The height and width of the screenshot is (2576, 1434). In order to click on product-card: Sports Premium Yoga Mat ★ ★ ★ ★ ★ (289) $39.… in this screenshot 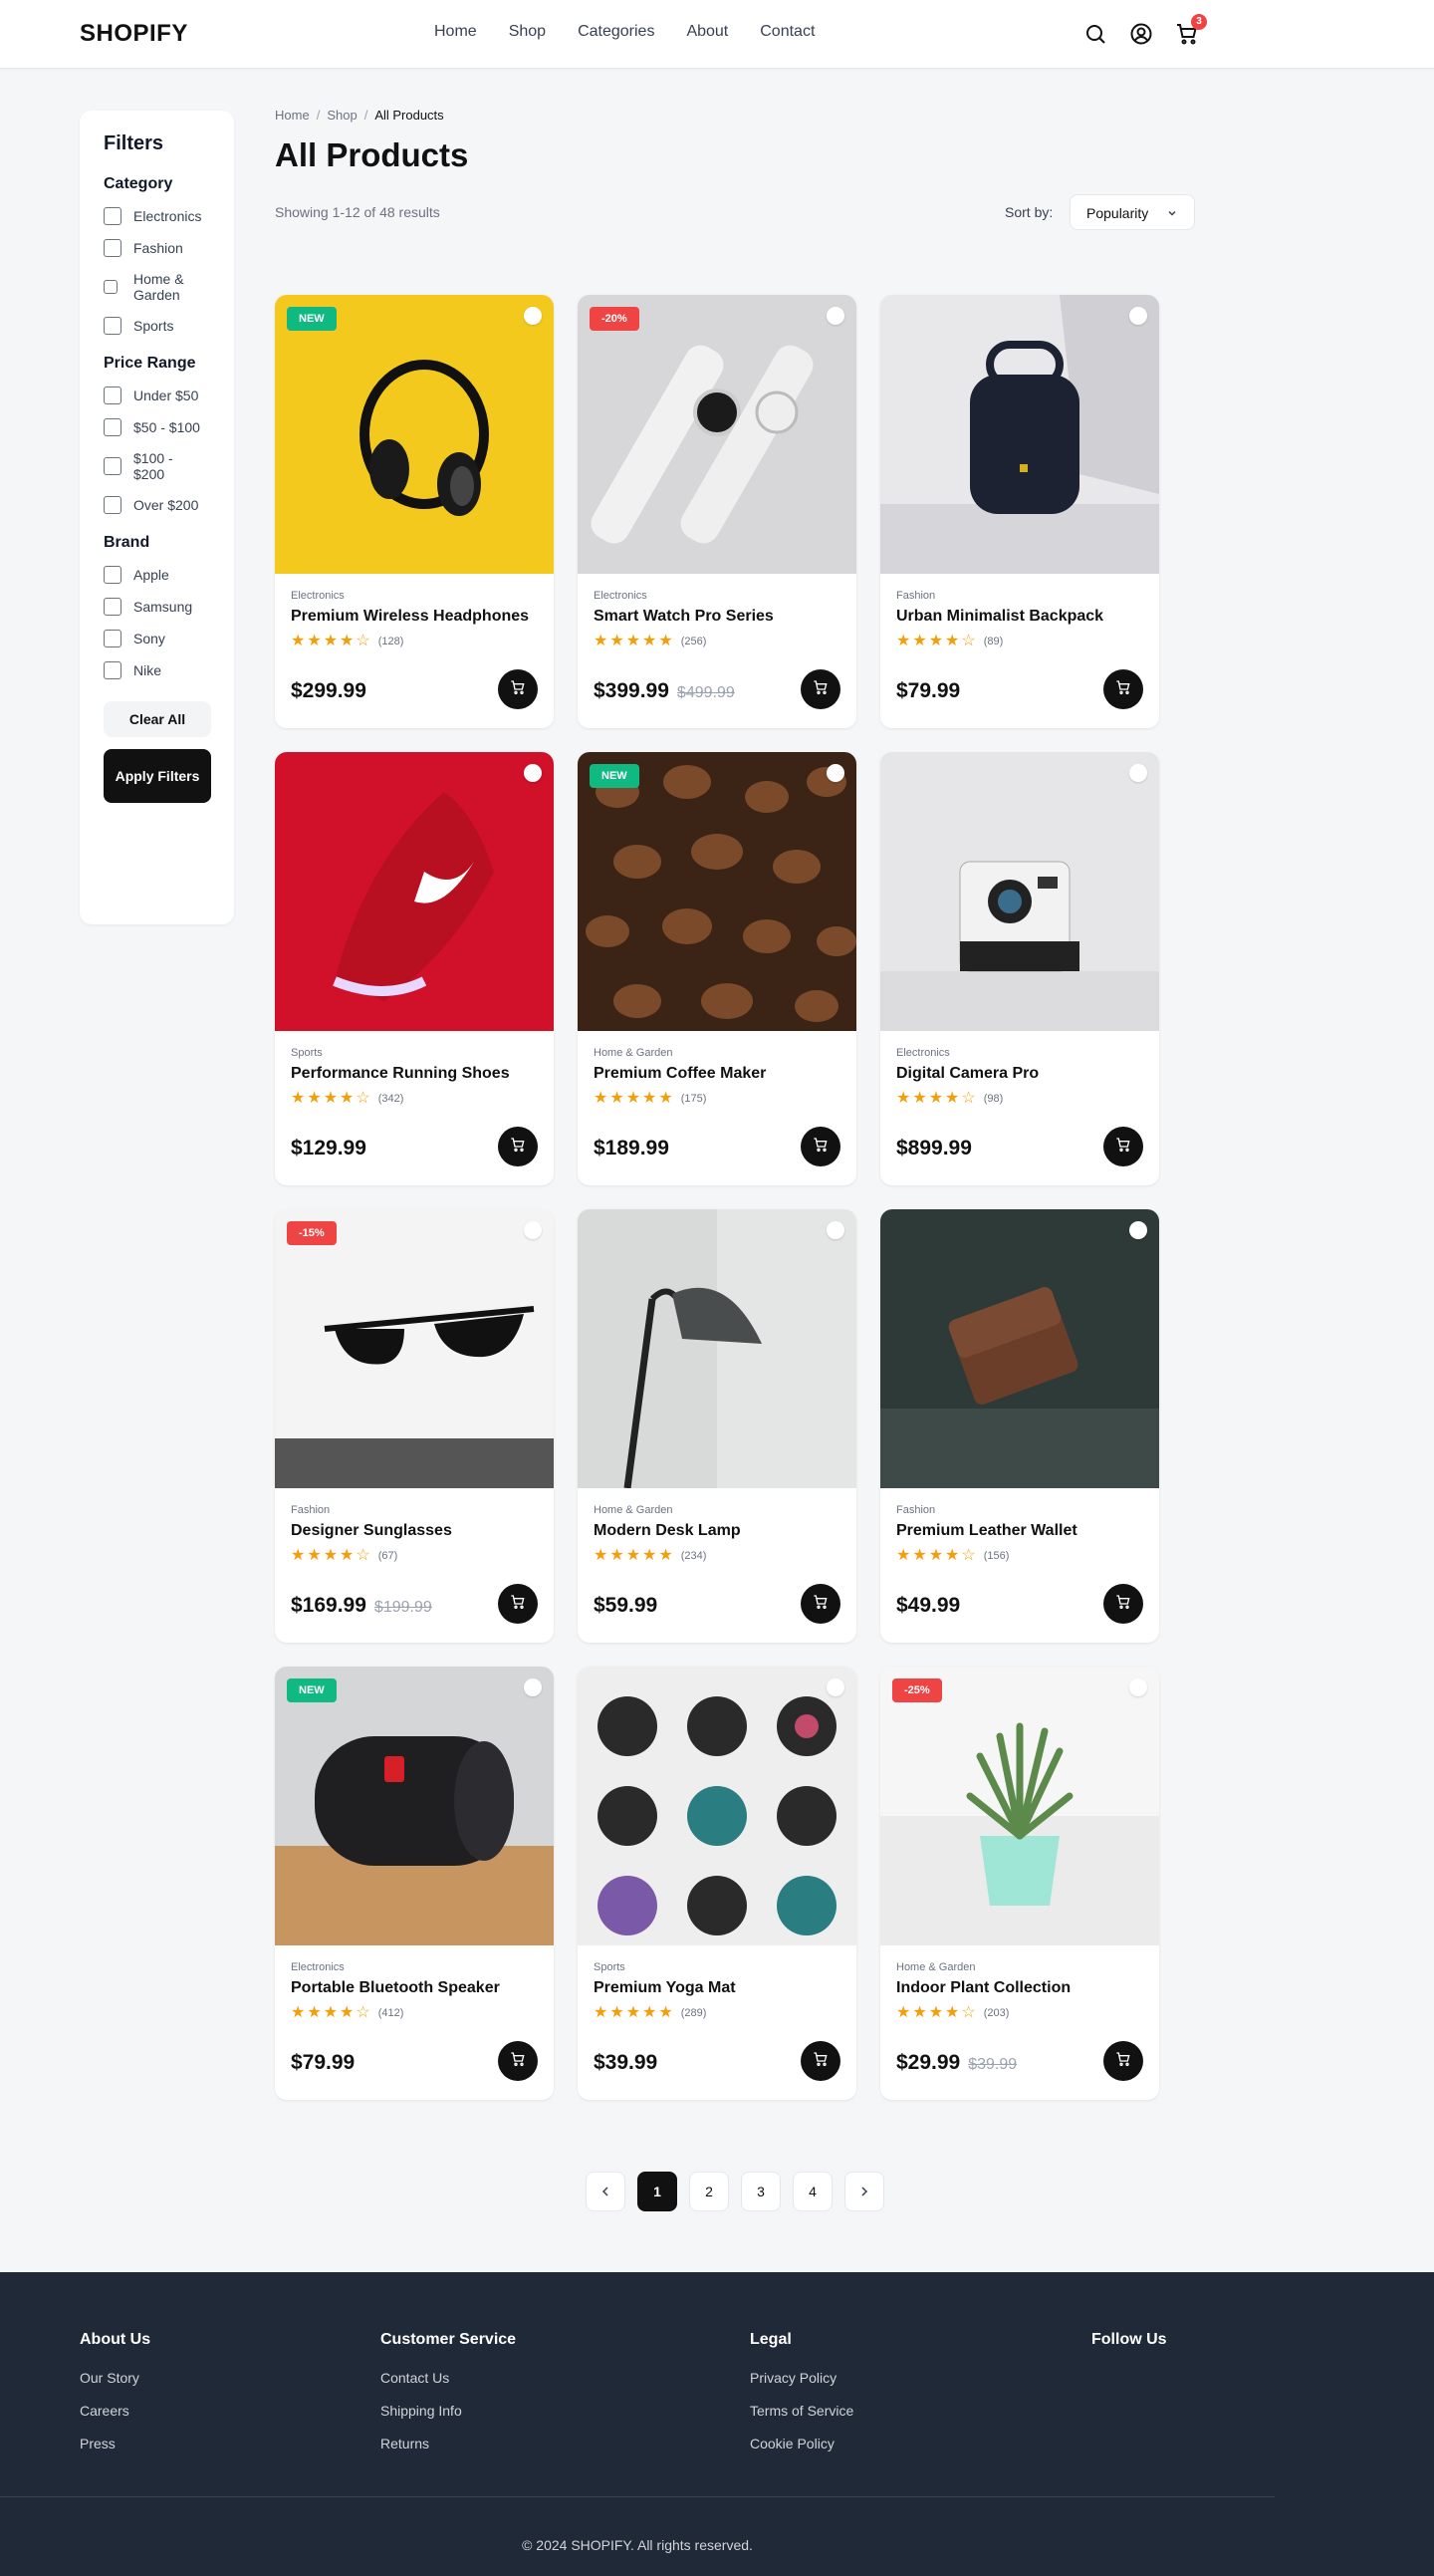, I will do `click(717, 1883)`.